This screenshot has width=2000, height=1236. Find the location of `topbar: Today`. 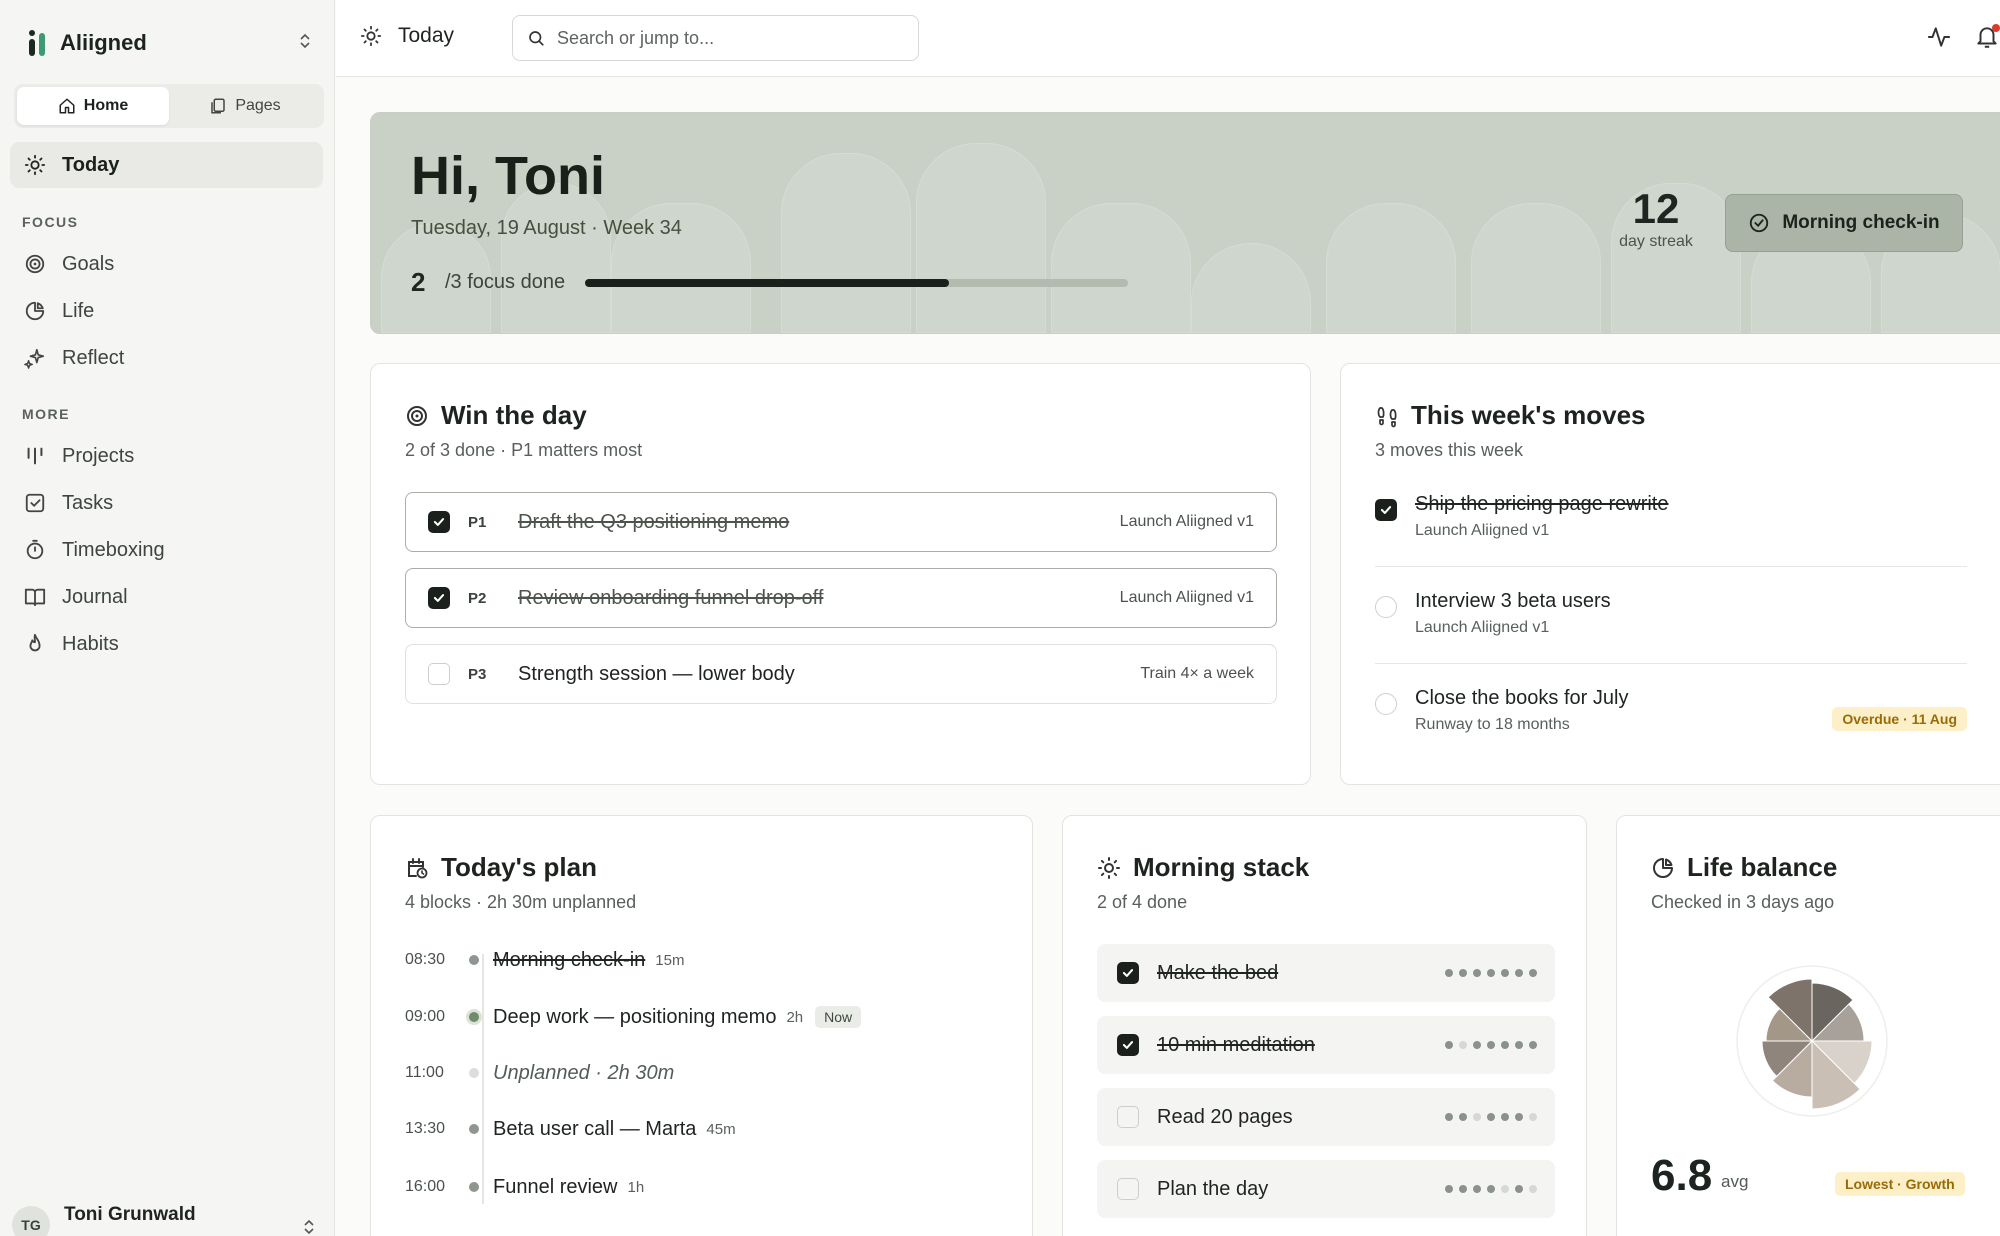

topbar: Today is located at coordinates (1168, 38).